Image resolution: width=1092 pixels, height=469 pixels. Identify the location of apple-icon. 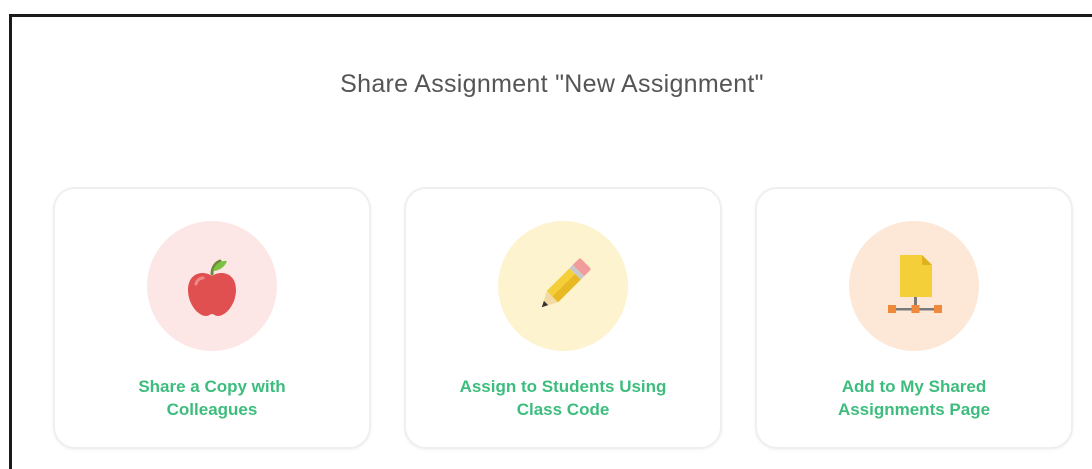
(212, 287).